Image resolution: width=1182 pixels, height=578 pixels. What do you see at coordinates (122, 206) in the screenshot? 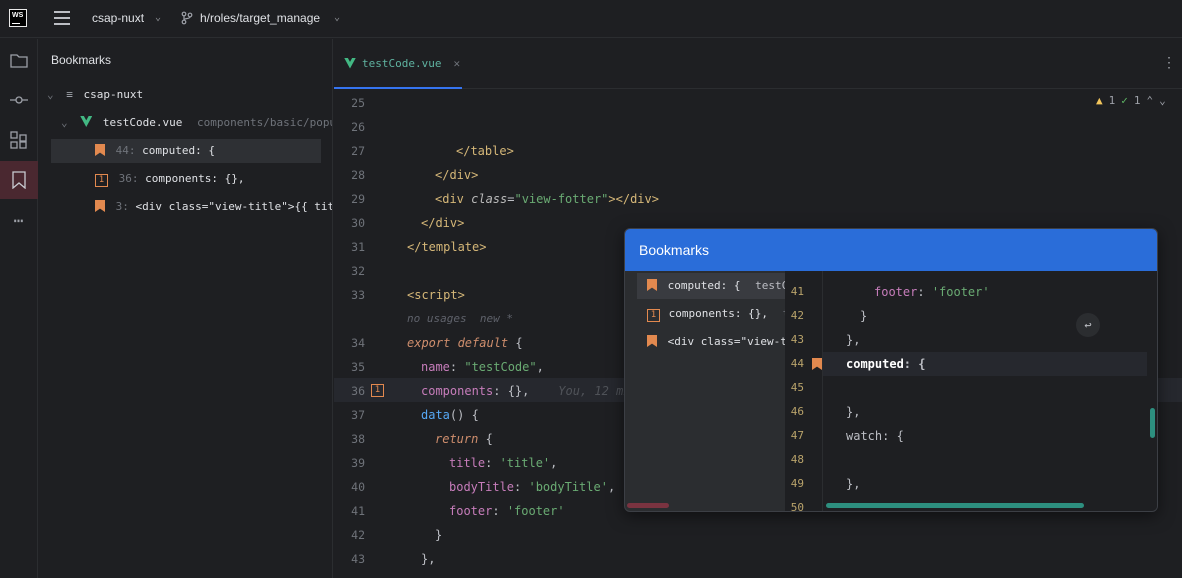
I see `bookmark-line: 3:` at bounding box center [122, 206].